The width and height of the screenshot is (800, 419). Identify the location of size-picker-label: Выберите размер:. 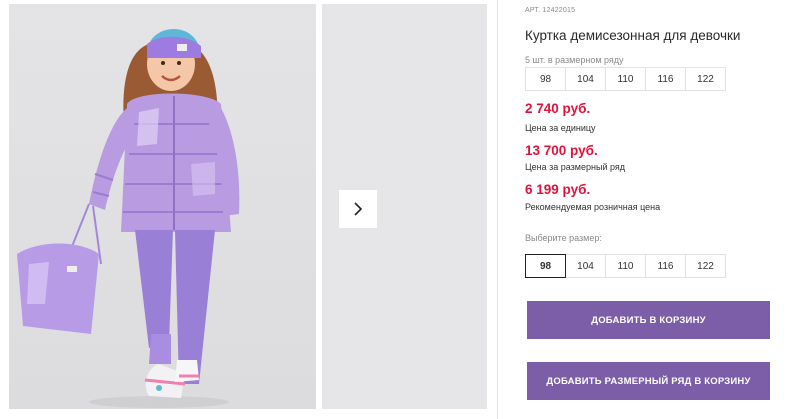
(563, 238).